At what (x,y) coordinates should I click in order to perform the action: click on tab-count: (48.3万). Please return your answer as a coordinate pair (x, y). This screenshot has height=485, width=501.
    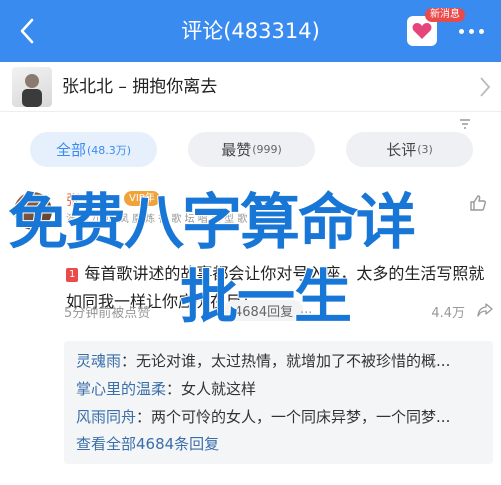
    Looking at the image, I should click on (109, 150).